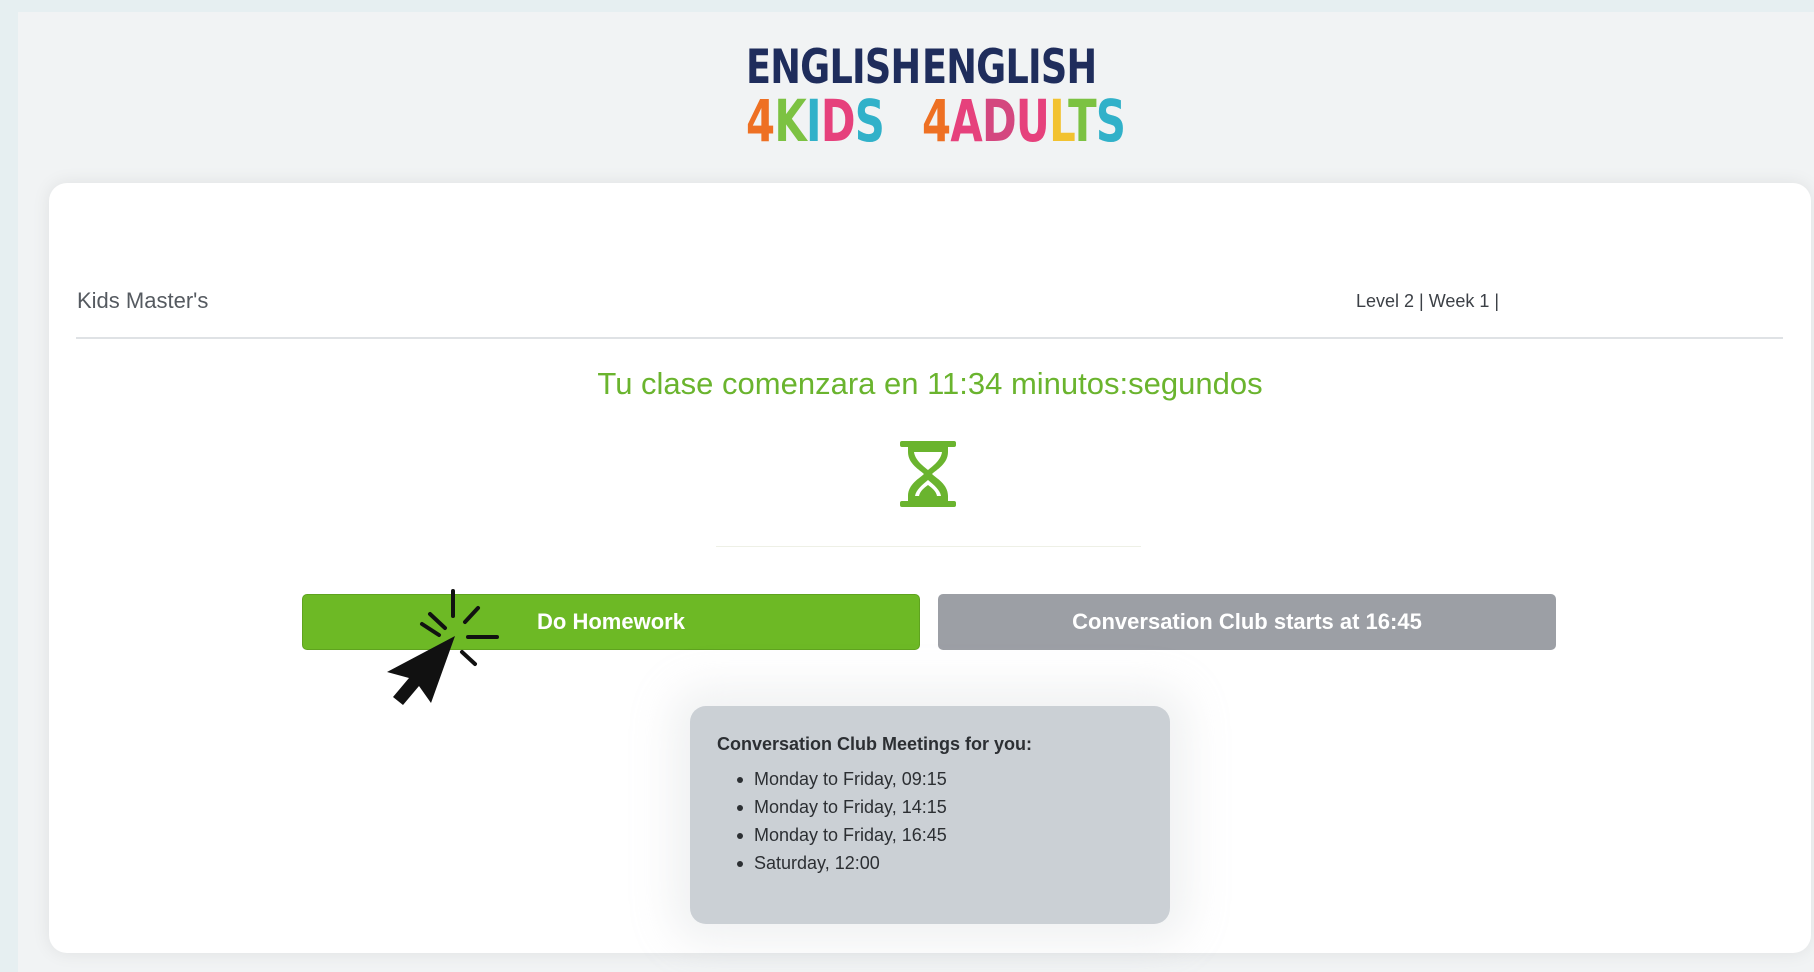  What do you see at coordinates (929, 338) in the screenshot?
I see `header-divider` at bounding box center [929, 338].